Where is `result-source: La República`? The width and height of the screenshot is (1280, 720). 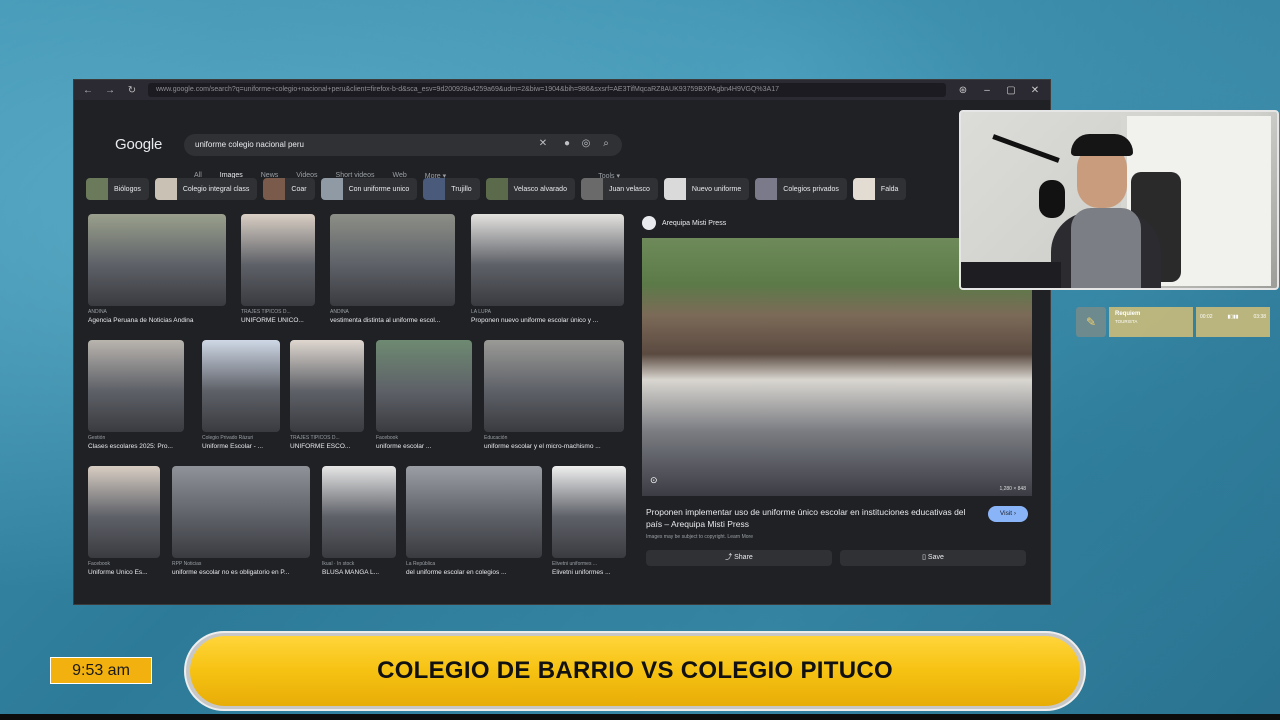 result-source: La República is located at coordinates (474, 564).